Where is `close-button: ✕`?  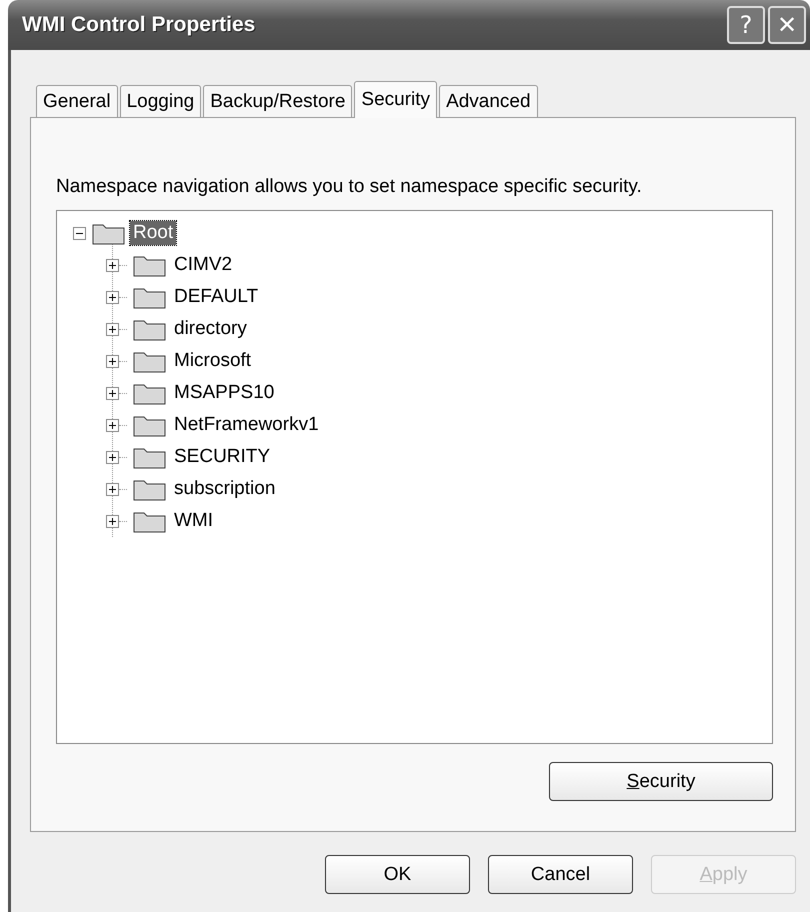 close-button: ✕ is located at coordinates (787, 25).